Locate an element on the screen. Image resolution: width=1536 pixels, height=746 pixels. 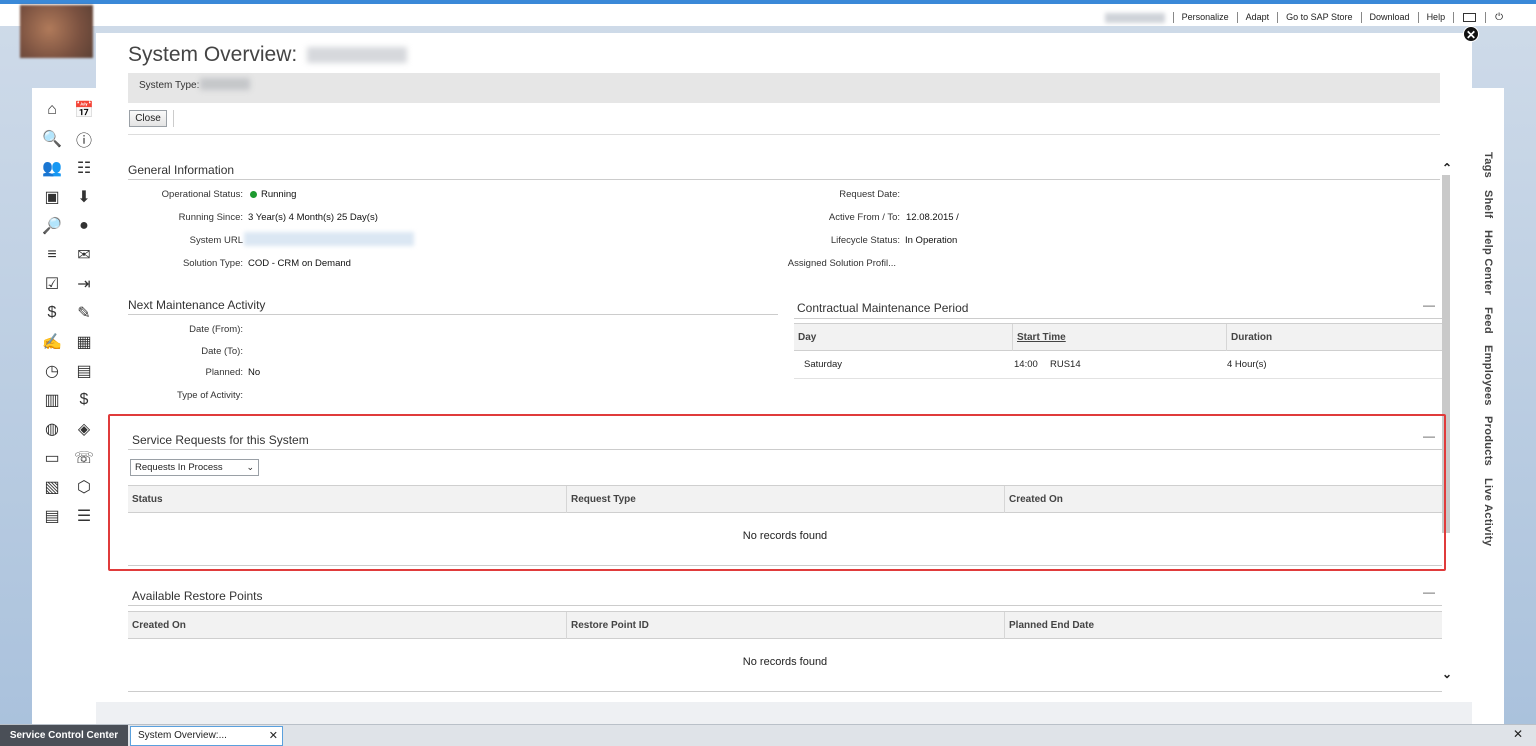
active-from-value: 12.08.2015 / is located at coordinates (932, 217).